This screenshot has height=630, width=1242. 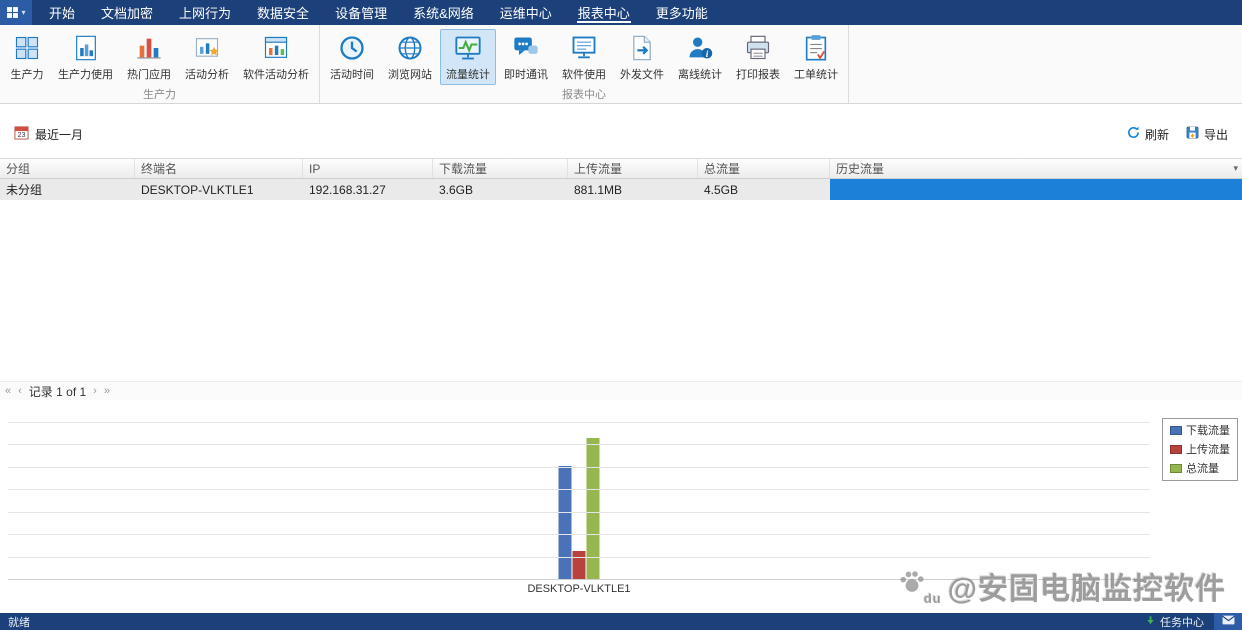 I want to click on menu-item: 文档加密, so click(x=127, y=12).